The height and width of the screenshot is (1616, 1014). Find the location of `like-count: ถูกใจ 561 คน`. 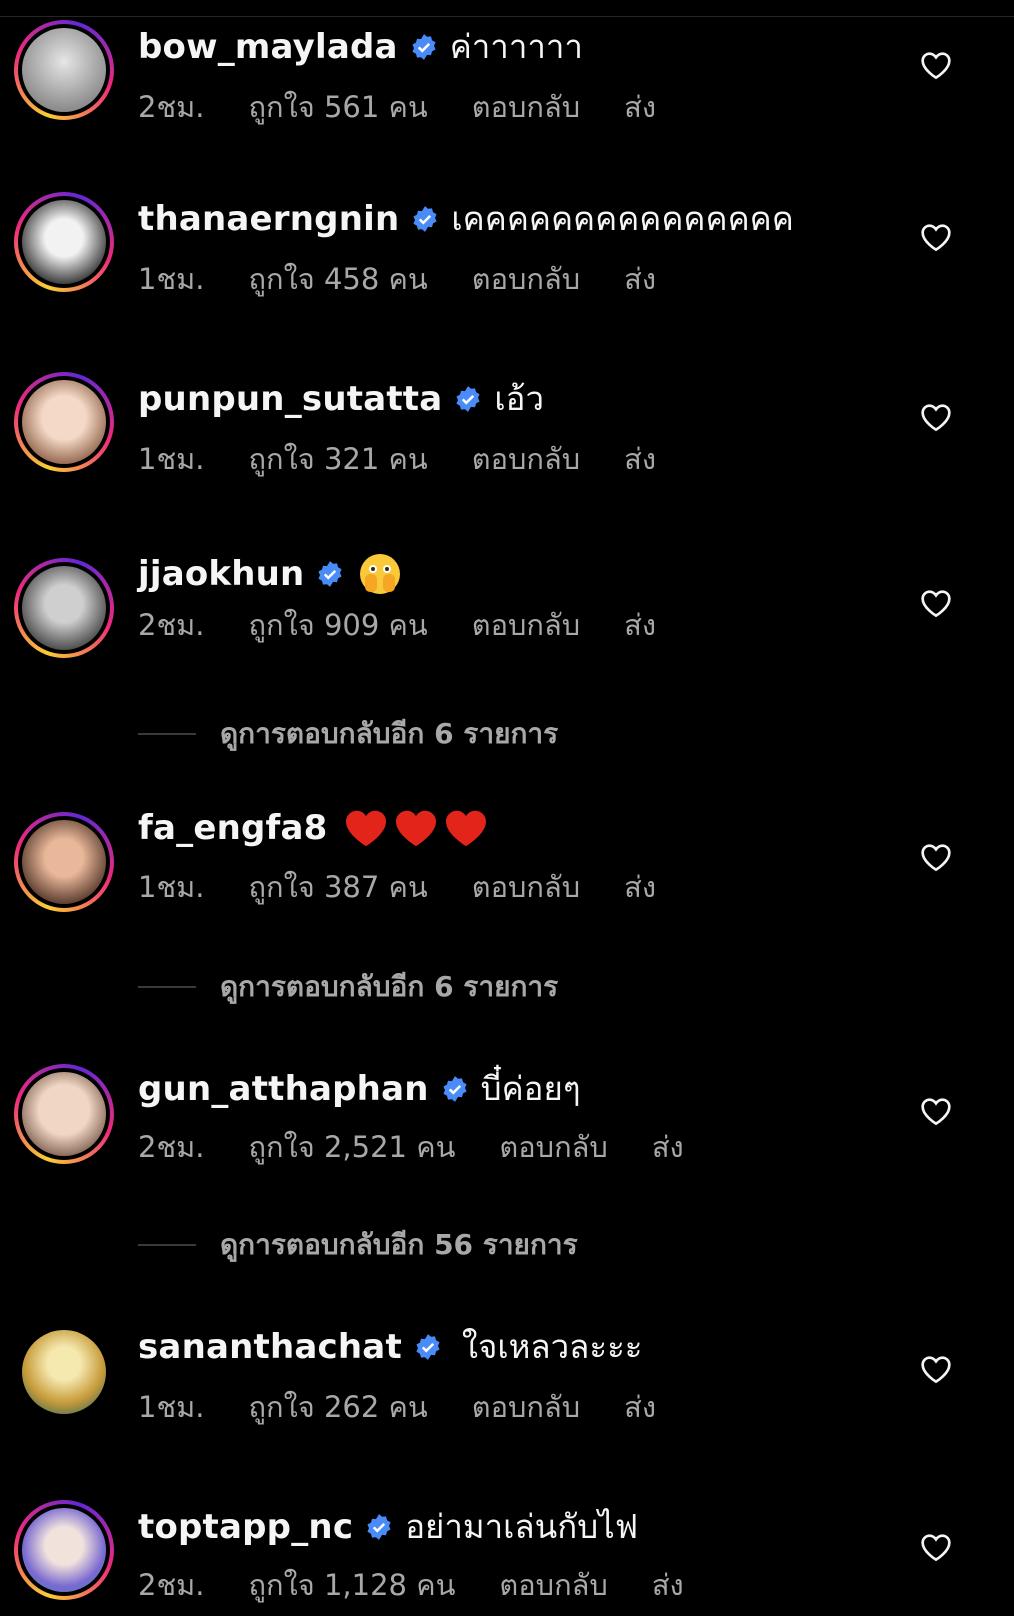

like-count: ถูกใจ 561 คน is located at coordinates (337, 107).